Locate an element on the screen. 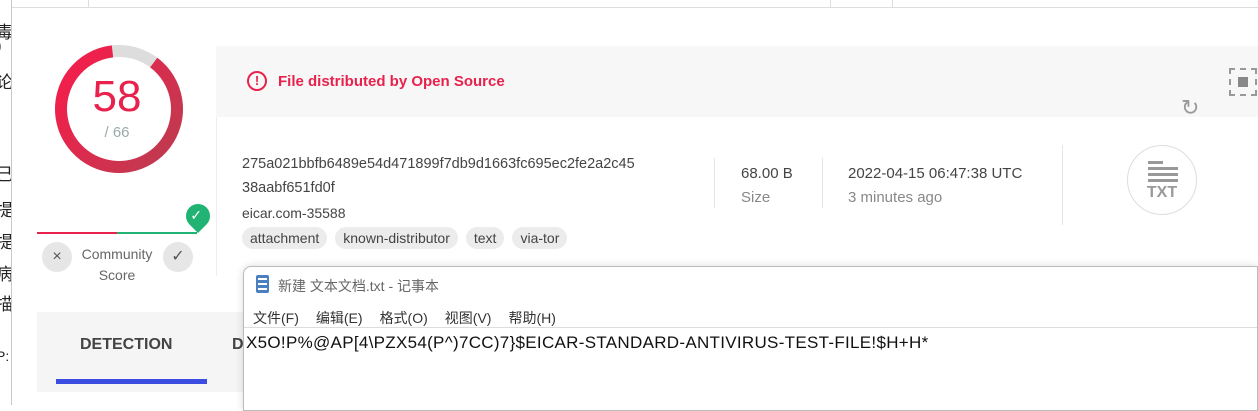 The height and width of the screenshot is (411, 1258). distribution-banner: File distributed by Open Source is located at coordinates (391, 81).